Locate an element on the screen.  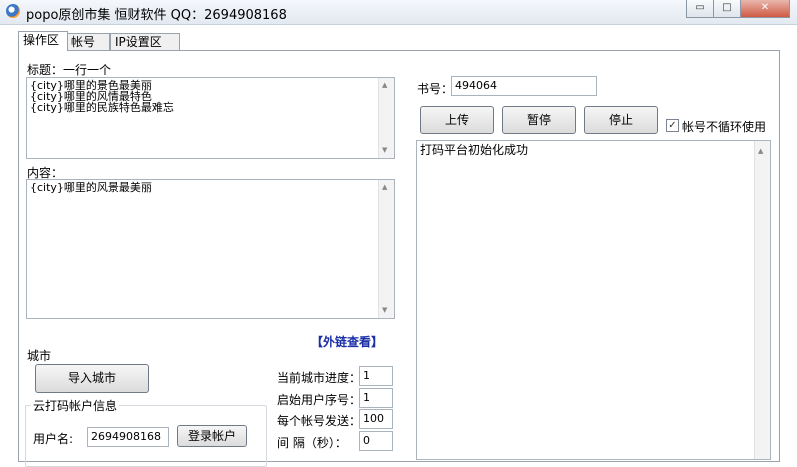
close-icon: ✕ is located at coordinates (765, 7).